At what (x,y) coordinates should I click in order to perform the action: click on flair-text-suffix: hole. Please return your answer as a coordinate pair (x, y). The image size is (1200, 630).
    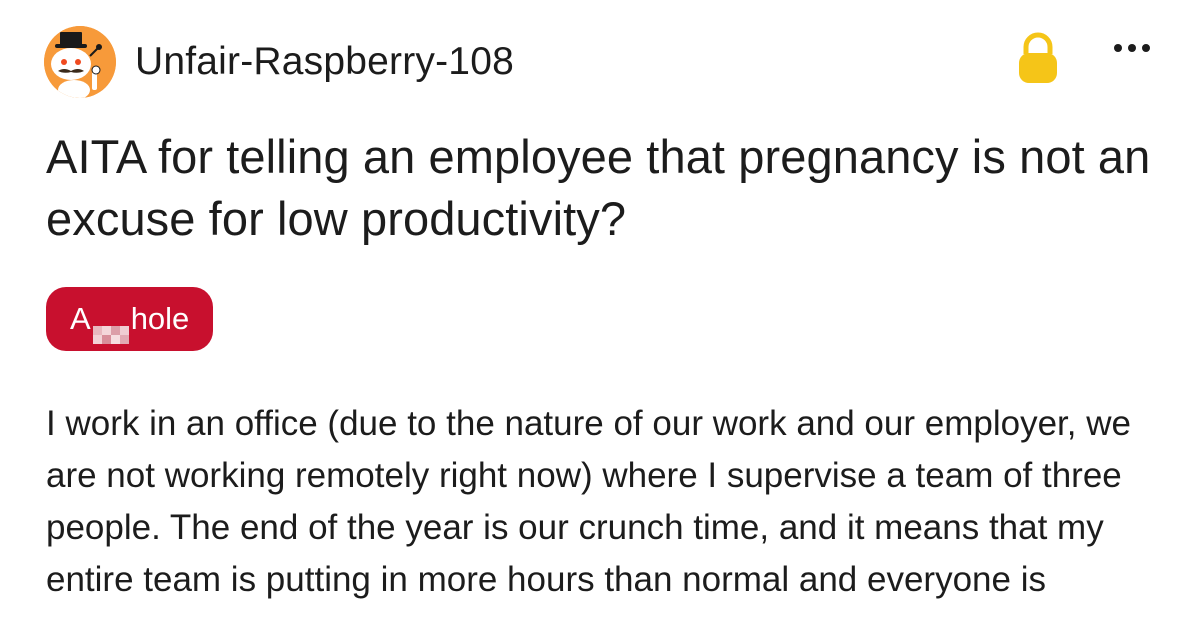
    Looking at the image, I should click on (160, 318).